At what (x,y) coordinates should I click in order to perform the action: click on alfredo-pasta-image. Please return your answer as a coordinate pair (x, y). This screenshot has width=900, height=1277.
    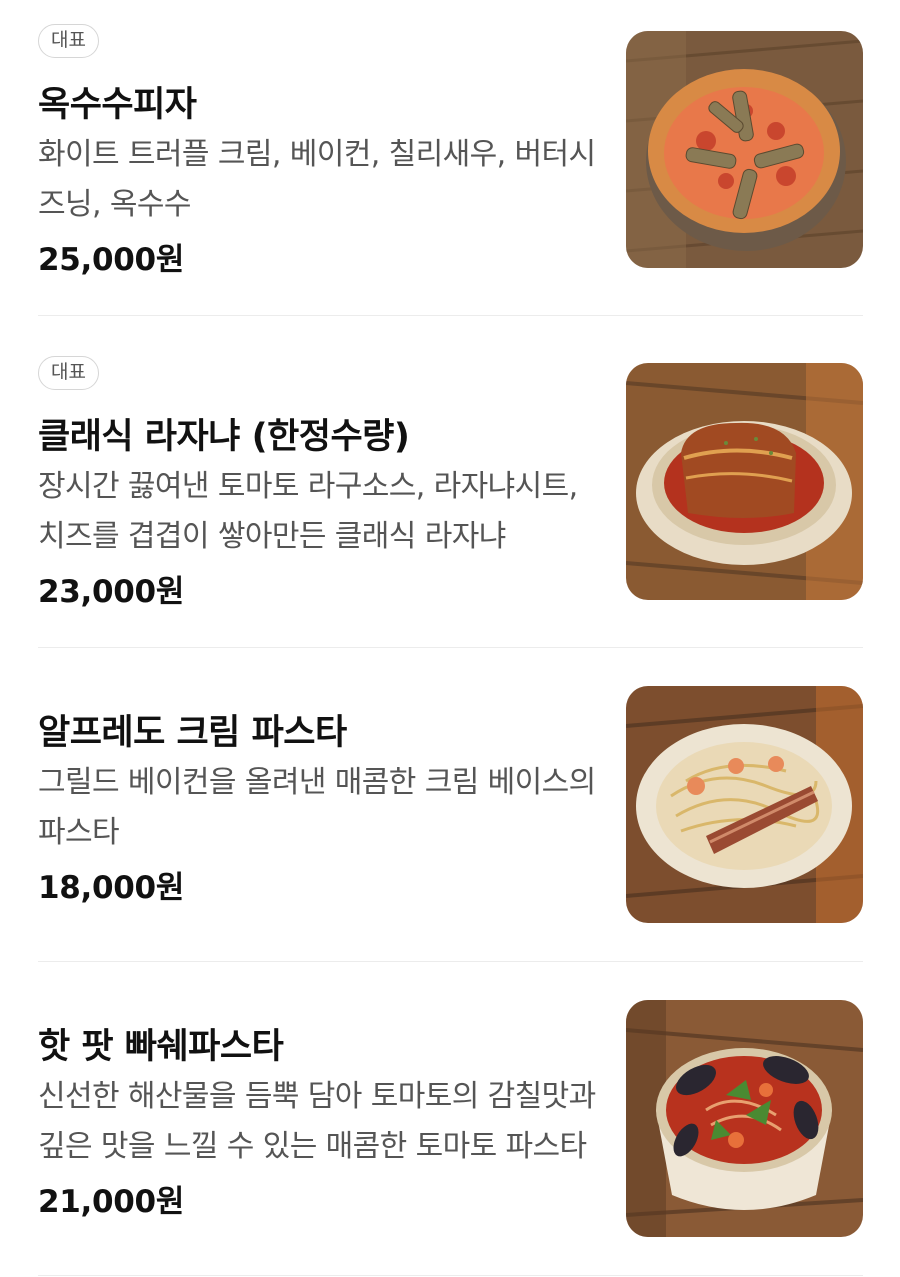
    Looking at the image, I should click on (744, 804).